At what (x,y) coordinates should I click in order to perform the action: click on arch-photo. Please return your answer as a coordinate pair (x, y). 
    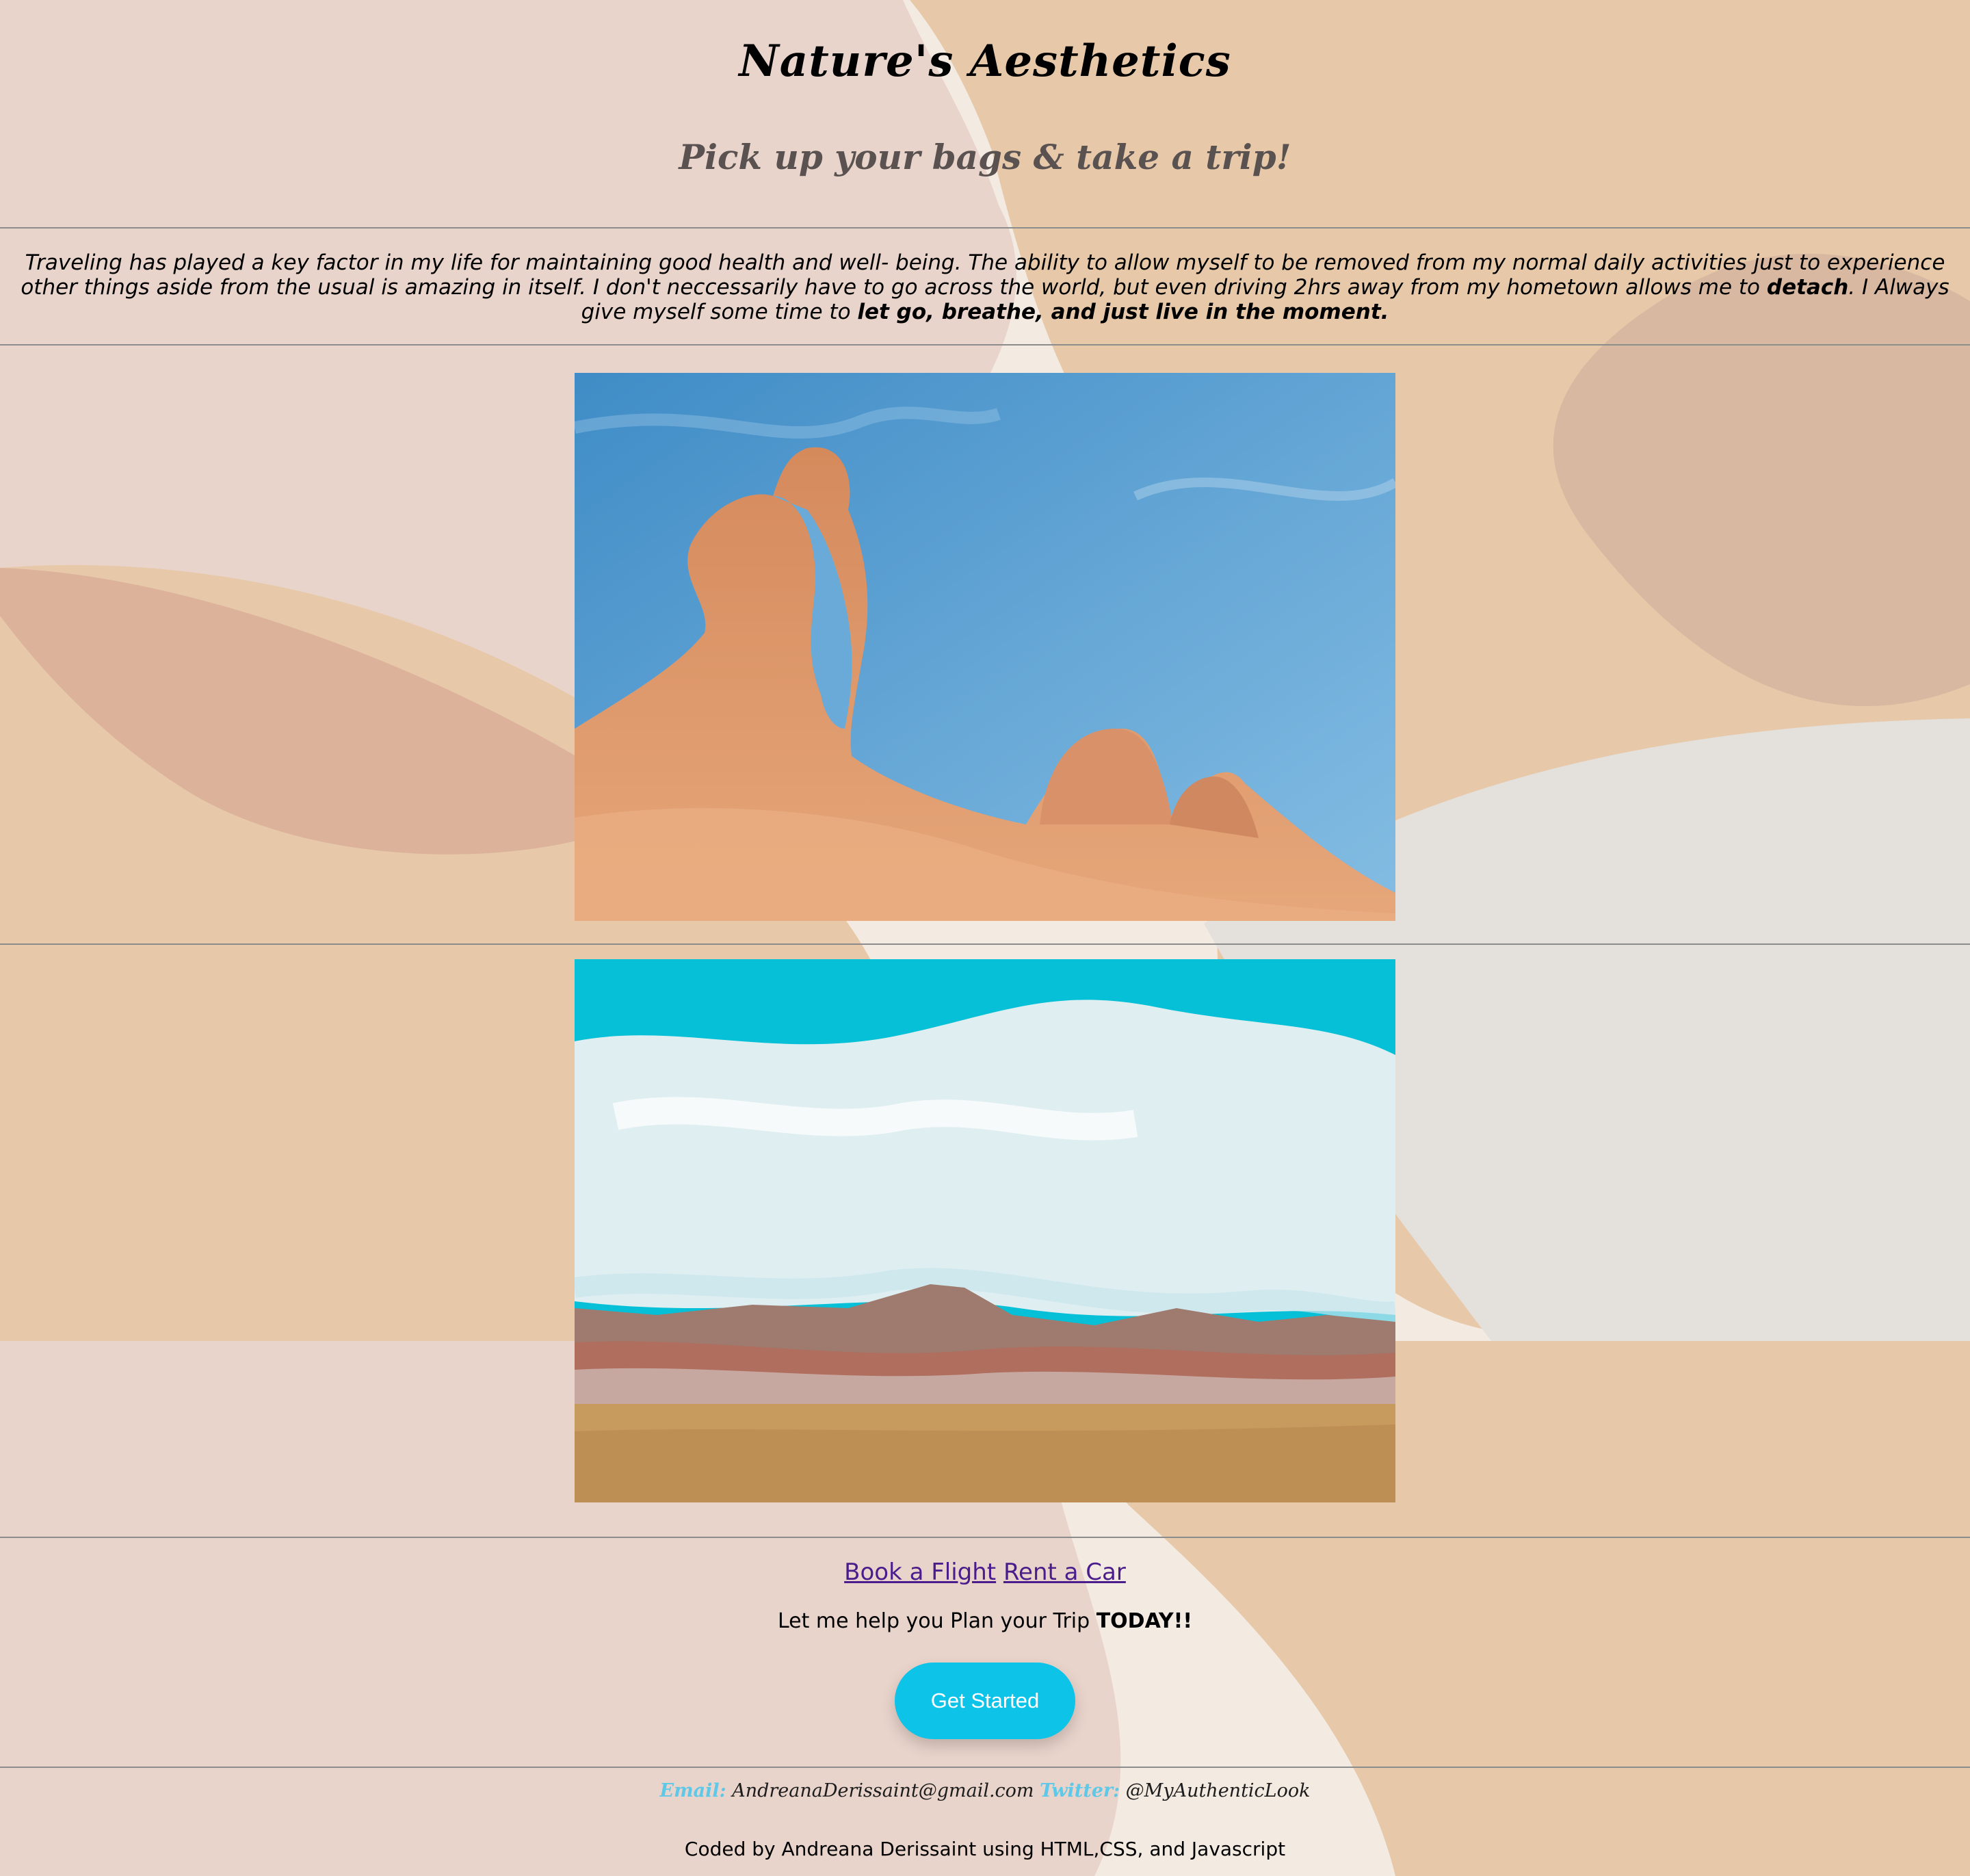
    Looking at the image, I should click on (985, 647).